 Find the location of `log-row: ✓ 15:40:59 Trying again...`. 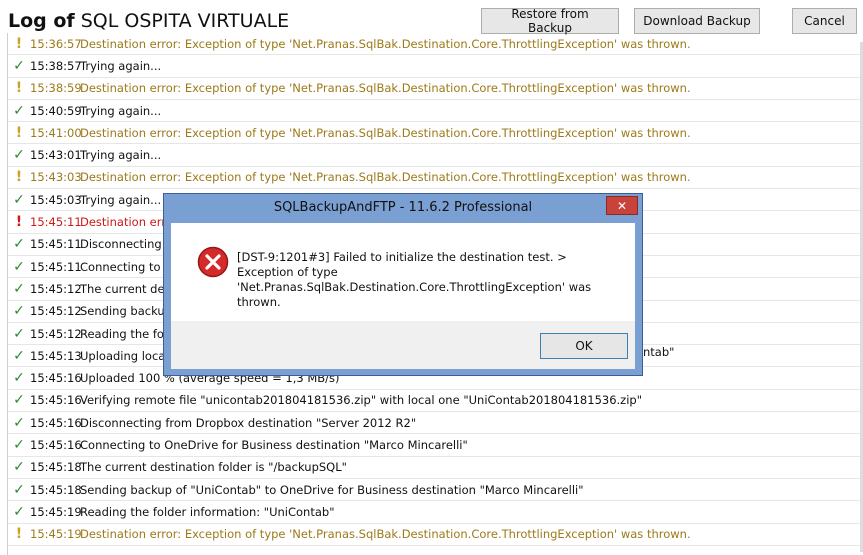

log-row: ✓ 15:40:59 Trying again... is located at coordinates (434, 111).